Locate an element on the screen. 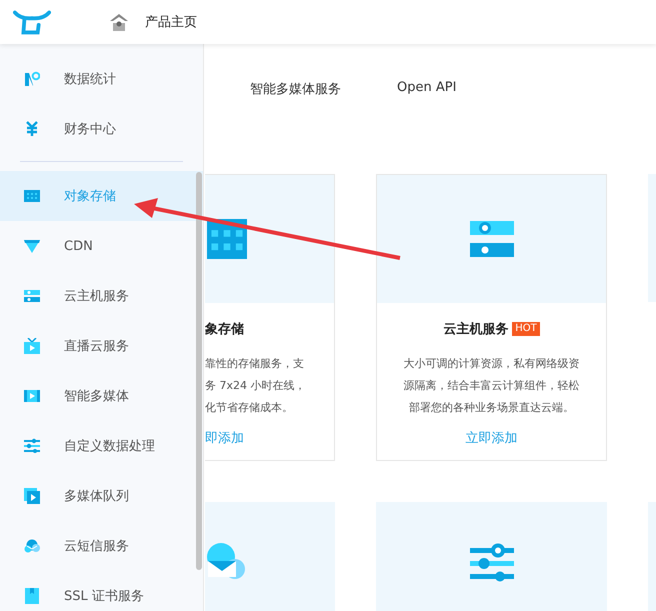 The image size is (656, 611). bookmark-icon is located at coordinates (32, 596).